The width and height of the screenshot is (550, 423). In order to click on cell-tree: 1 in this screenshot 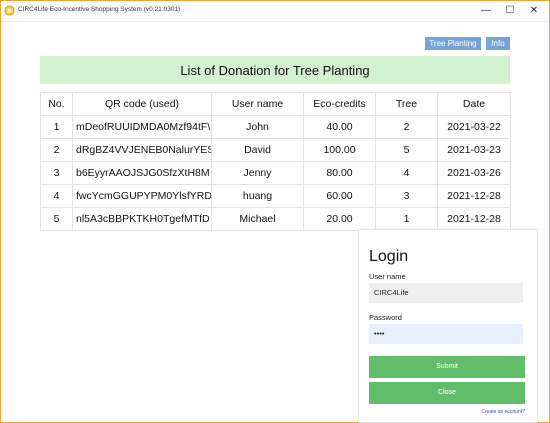, I will do `click(406, 219)`.